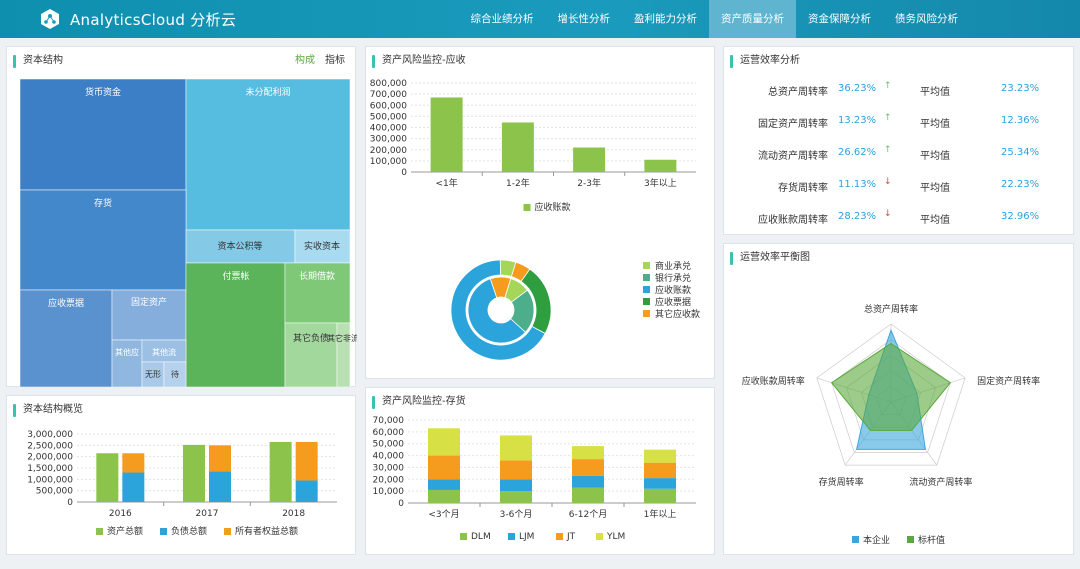 The height and width of the screenshot is (569, 1080). I want to click on main-nav: 综合业绩分析 增长性分析 盈利能力分析 资产质量分析 资金保障分析 债务风险分析, so click(715, 19).